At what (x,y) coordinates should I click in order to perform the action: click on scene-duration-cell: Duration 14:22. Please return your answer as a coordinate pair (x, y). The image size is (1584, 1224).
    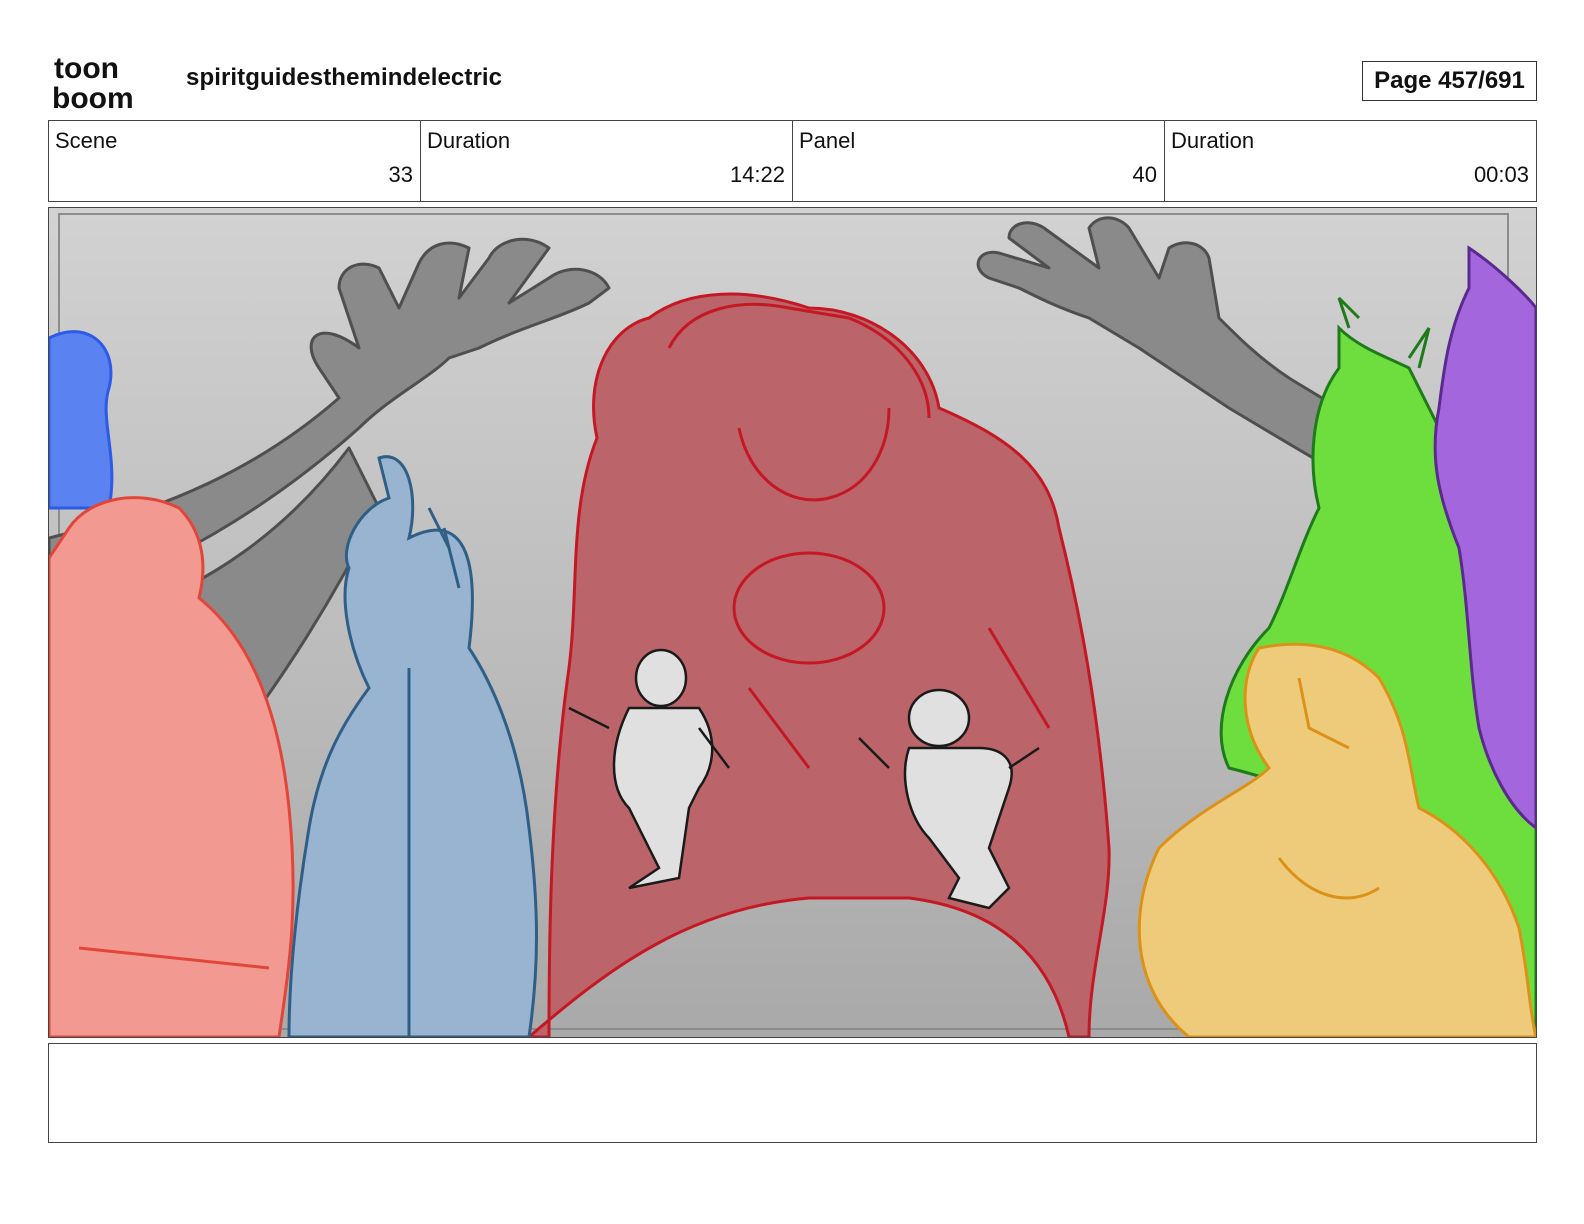
    Looking at the image, I should click on (607, 161).